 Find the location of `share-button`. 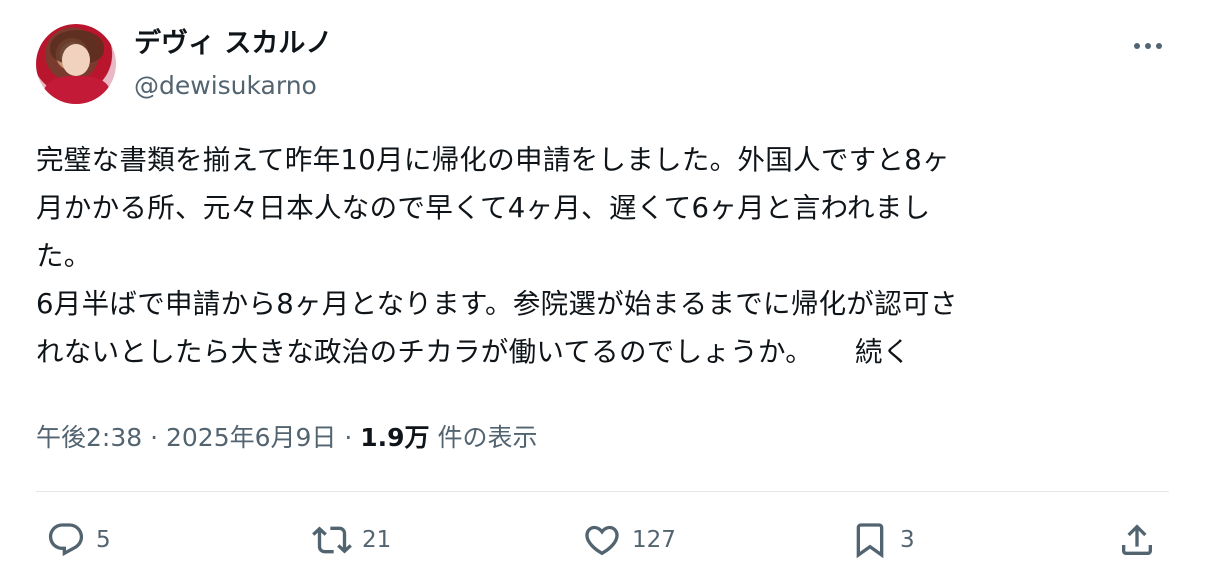

share-button is located at coordinates (1137, 540).